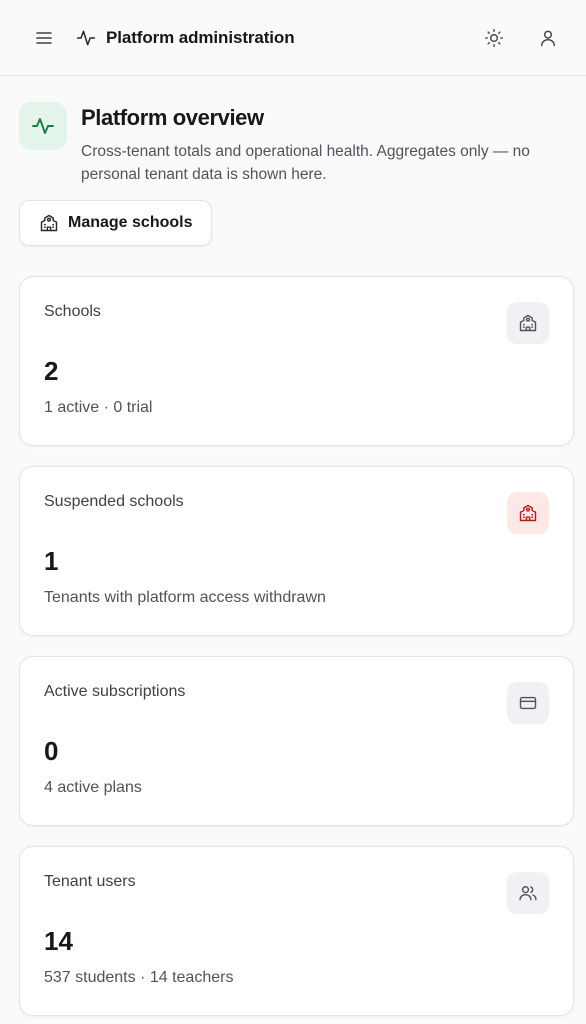 The image size is (586, 1024). What do you see at coordinates (172, 117) in the screenshot?
I see `page-title: Platform overview` at bounding box center [172, 117].